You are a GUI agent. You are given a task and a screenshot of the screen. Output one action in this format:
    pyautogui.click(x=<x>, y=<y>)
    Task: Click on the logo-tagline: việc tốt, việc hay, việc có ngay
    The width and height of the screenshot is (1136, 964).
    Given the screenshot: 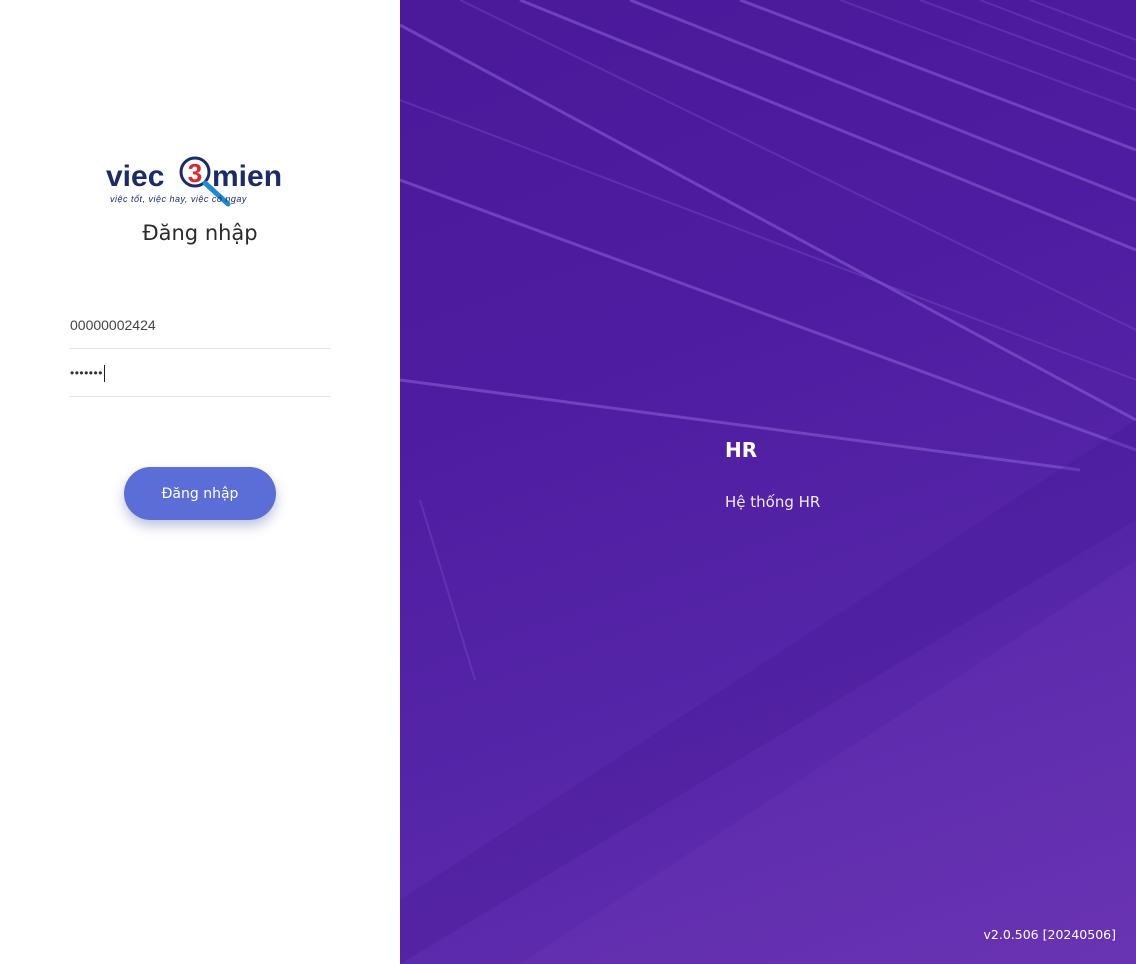 What is the action you would take?
    pyautogui.click(x=178, y=199)
    